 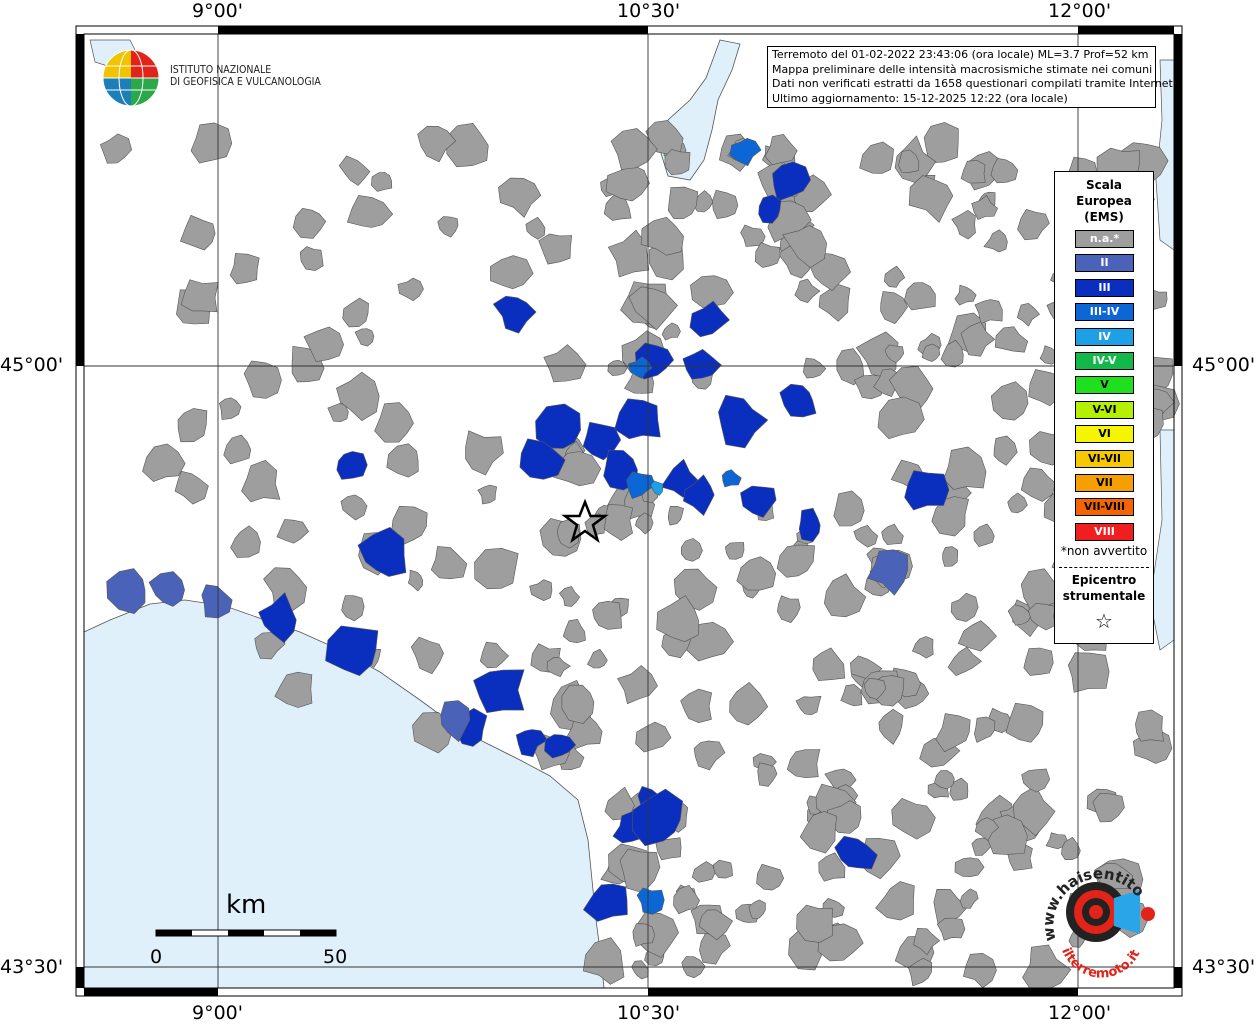 I want to click on scale-bar, so click(x=246, y=933).